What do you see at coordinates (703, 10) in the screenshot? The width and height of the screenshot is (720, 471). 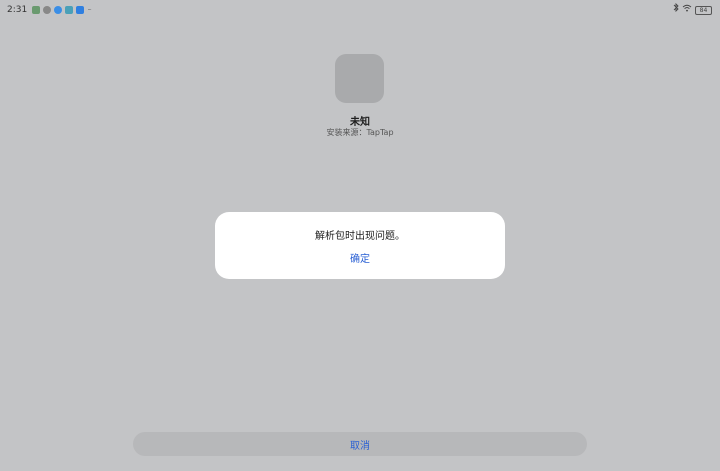 I see `battery-indicator: 84` at bounding box center [703, 10].